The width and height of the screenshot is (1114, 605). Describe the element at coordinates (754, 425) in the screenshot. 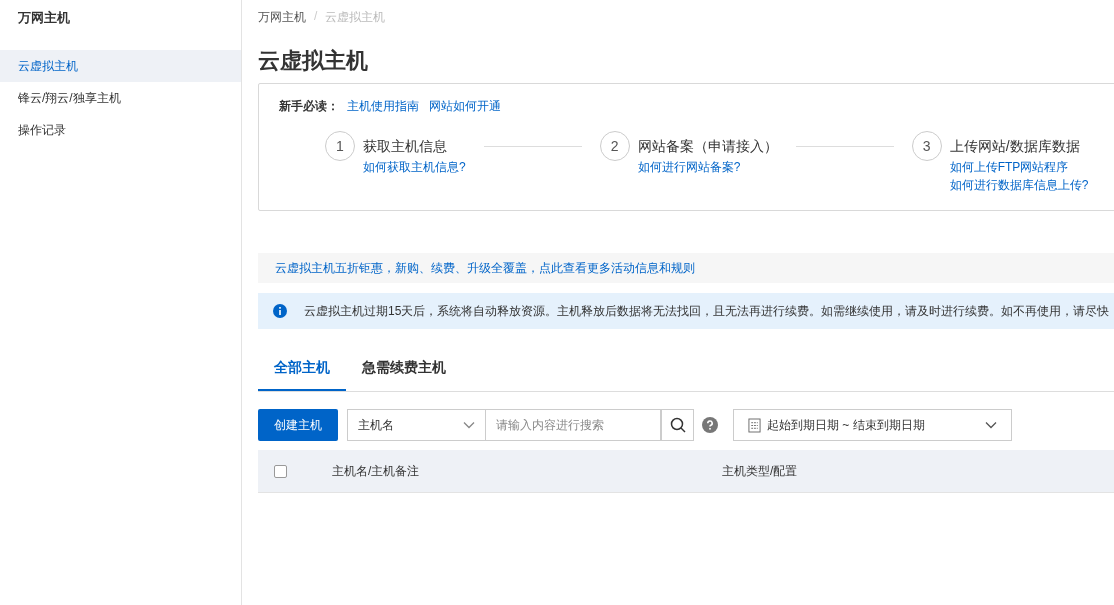

I see `calendar-icon` at that location.